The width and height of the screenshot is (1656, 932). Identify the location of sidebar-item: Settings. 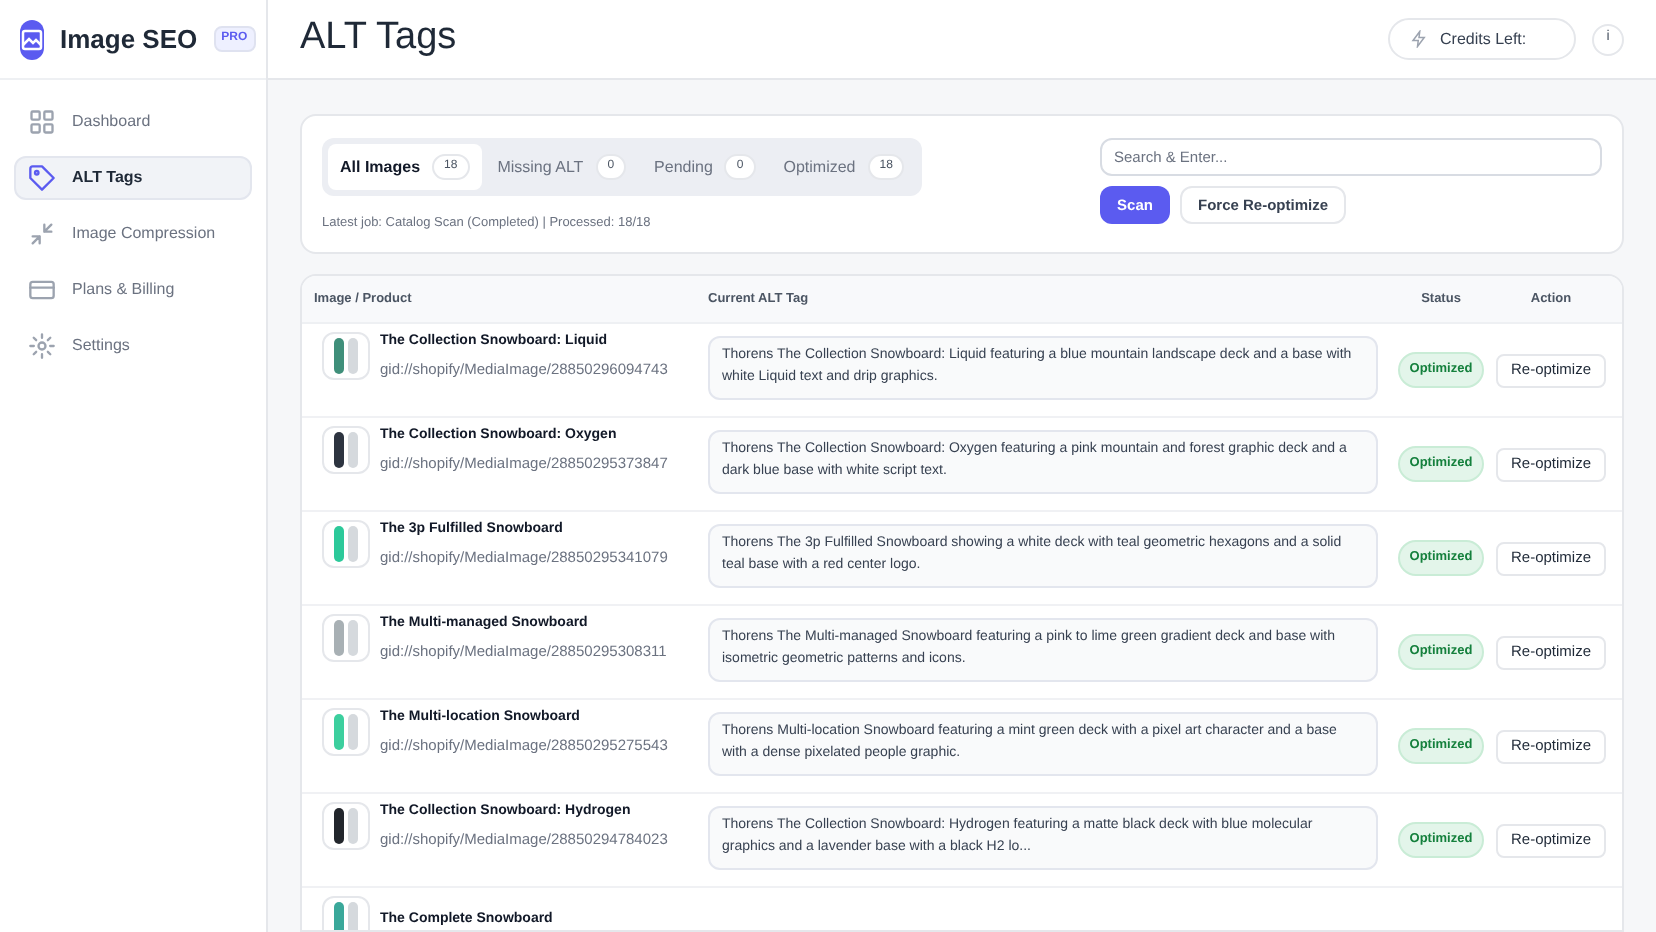
(133, 346).